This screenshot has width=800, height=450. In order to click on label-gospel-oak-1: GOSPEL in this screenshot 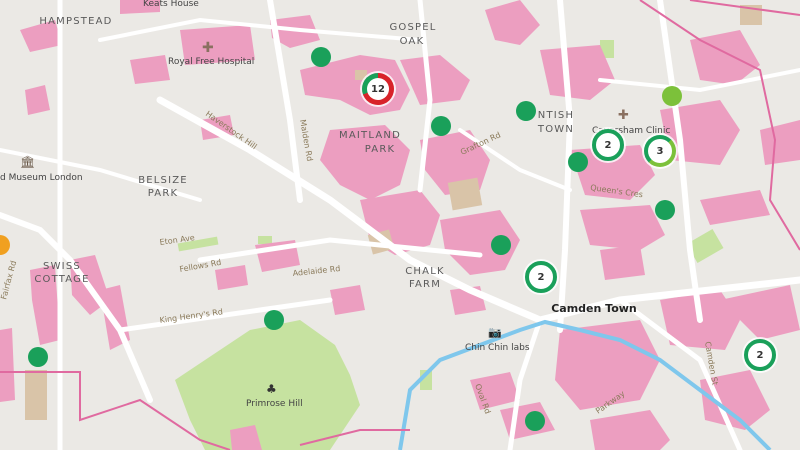, I will do `click(412, 27)`.